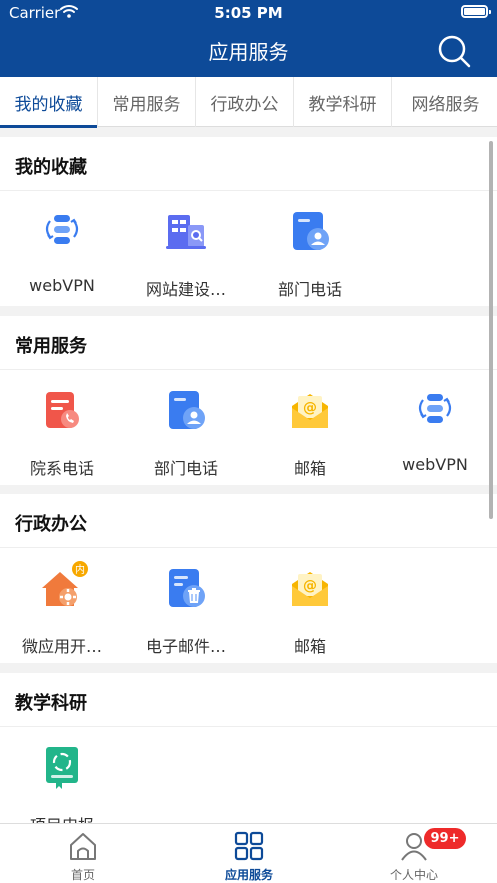 The width and height of the screenshot is (497, 883). I want to click on tabbar-label: 首页, so click(82, 875).